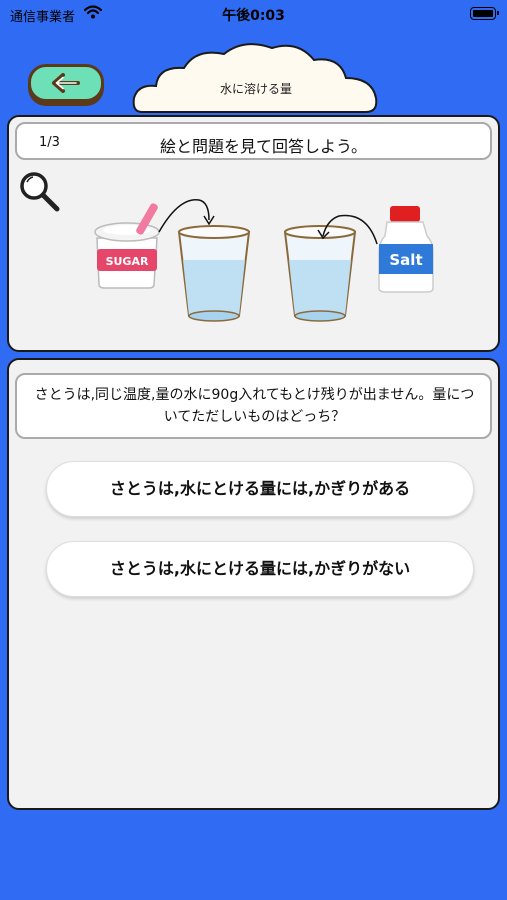 The height and width of the screenshot is (900, 507). Describe the element at coordinates (127, 261) in the screenshot. I see `sugar-label: SUGAR` at that location.